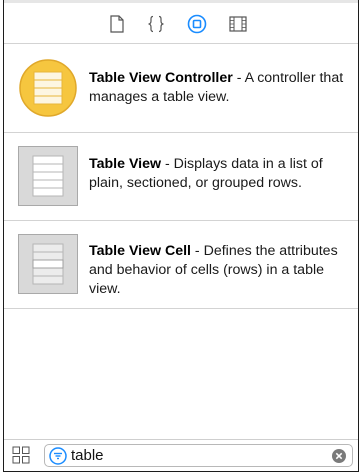 This screenshot has width=362, height=475. I want to click on tab-code-snippet-library, so click(156, 24).